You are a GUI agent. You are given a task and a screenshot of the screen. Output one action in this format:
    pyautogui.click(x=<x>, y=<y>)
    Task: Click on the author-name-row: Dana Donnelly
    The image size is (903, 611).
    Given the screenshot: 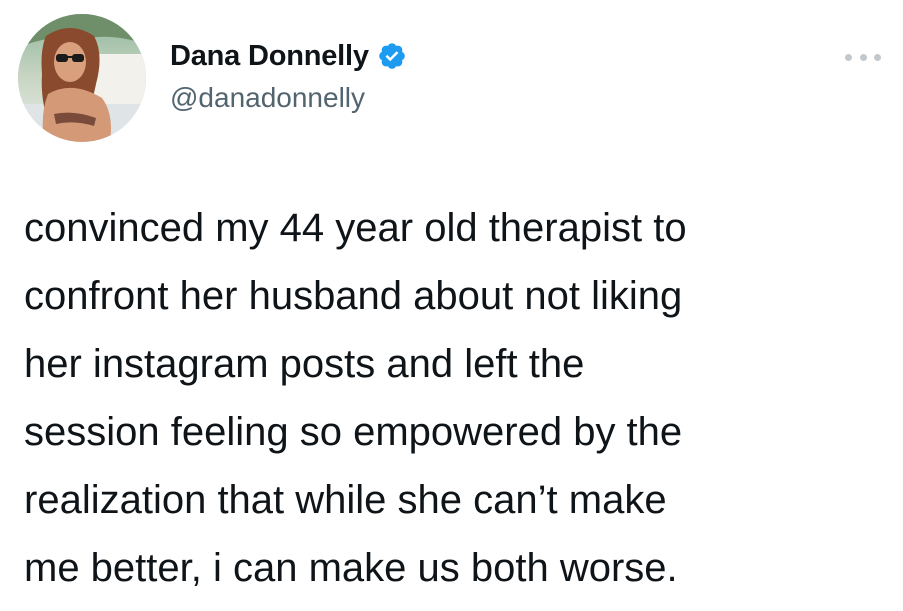 What is the action you would take?
    pyautogui.click(x=288, y=56)
    